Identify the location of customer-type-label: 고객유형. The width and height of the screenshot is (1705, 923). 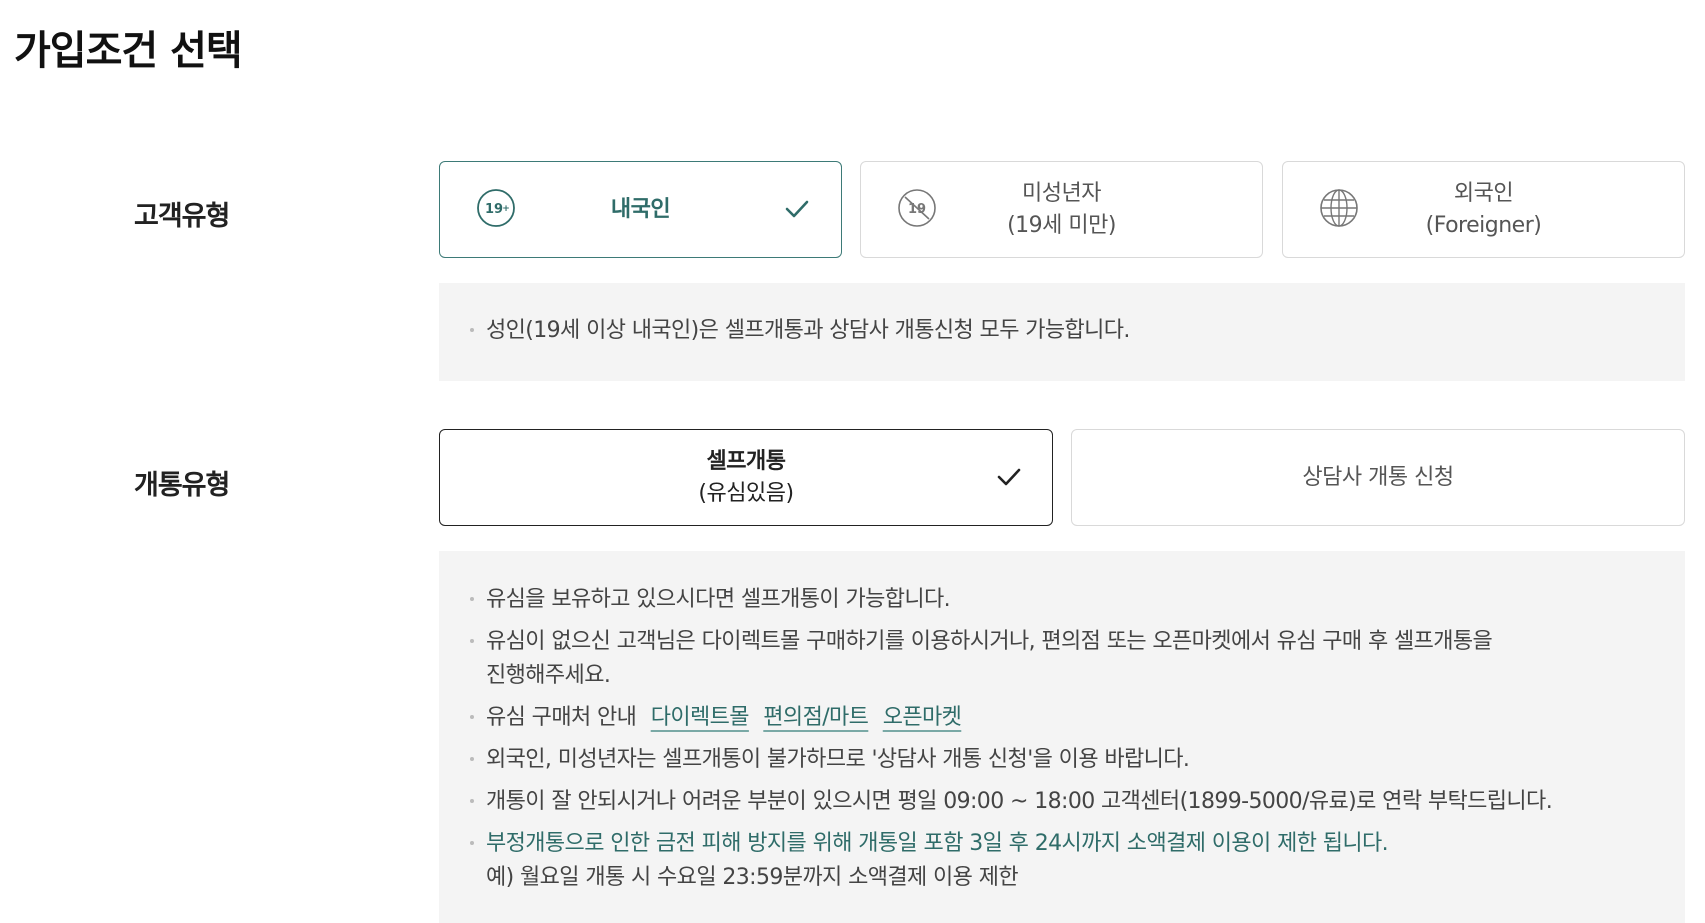
(182, 216).